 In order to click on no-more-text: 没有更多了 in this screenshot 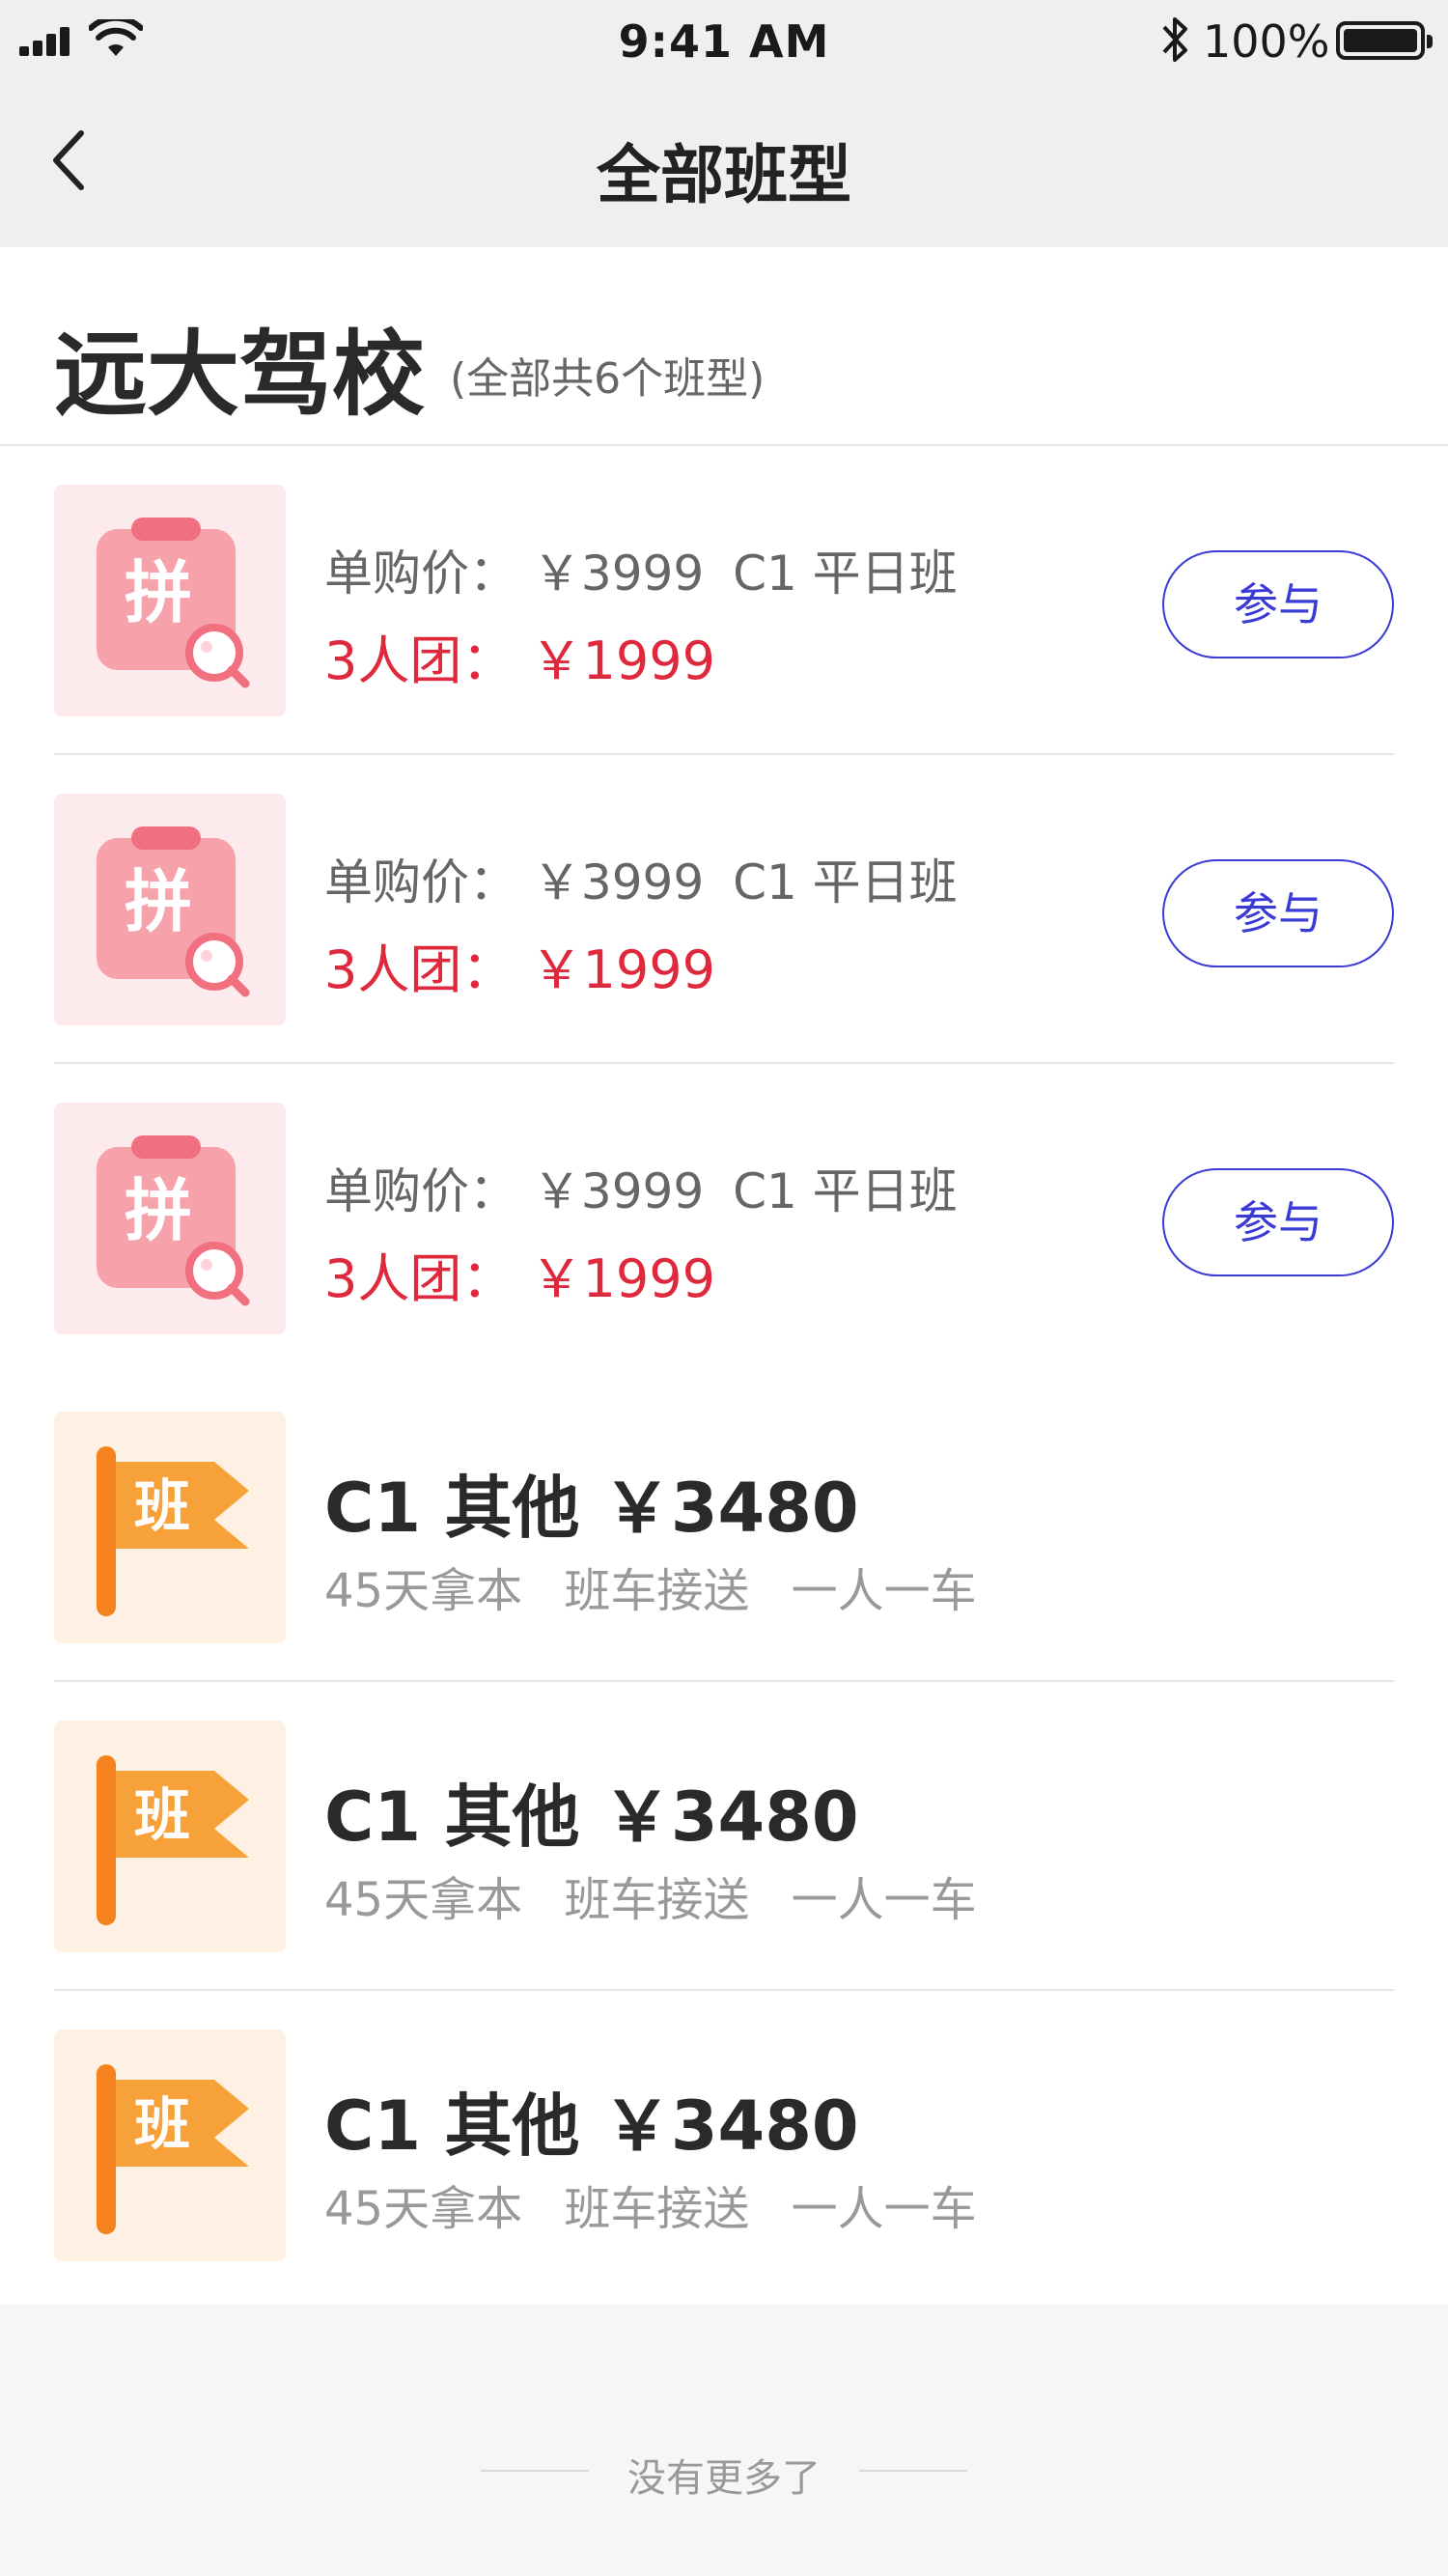, I will do `click(724, 2479)`.